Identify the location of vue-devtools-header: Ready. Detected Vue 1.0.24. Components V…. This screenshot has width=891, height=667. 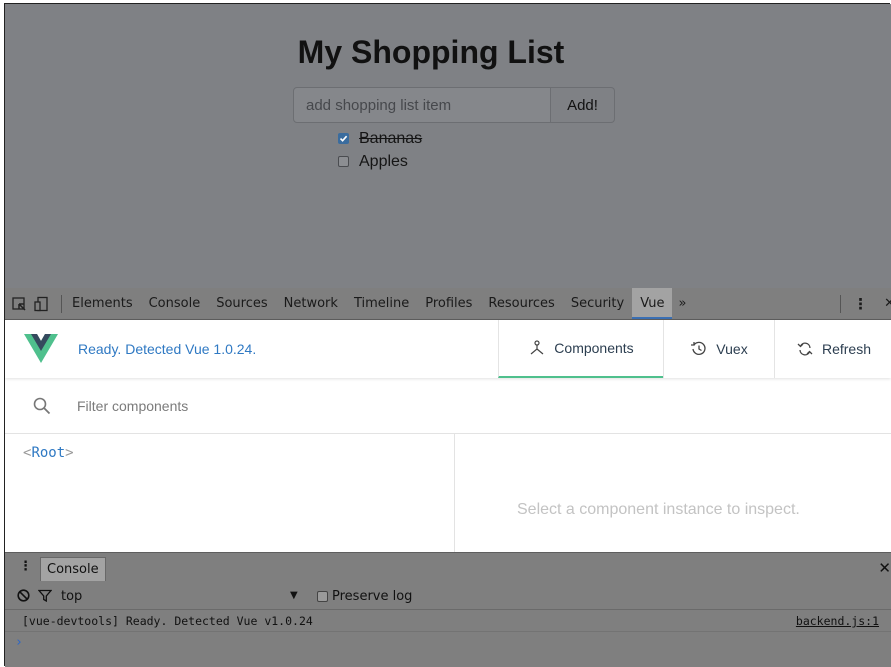
(448, 349).